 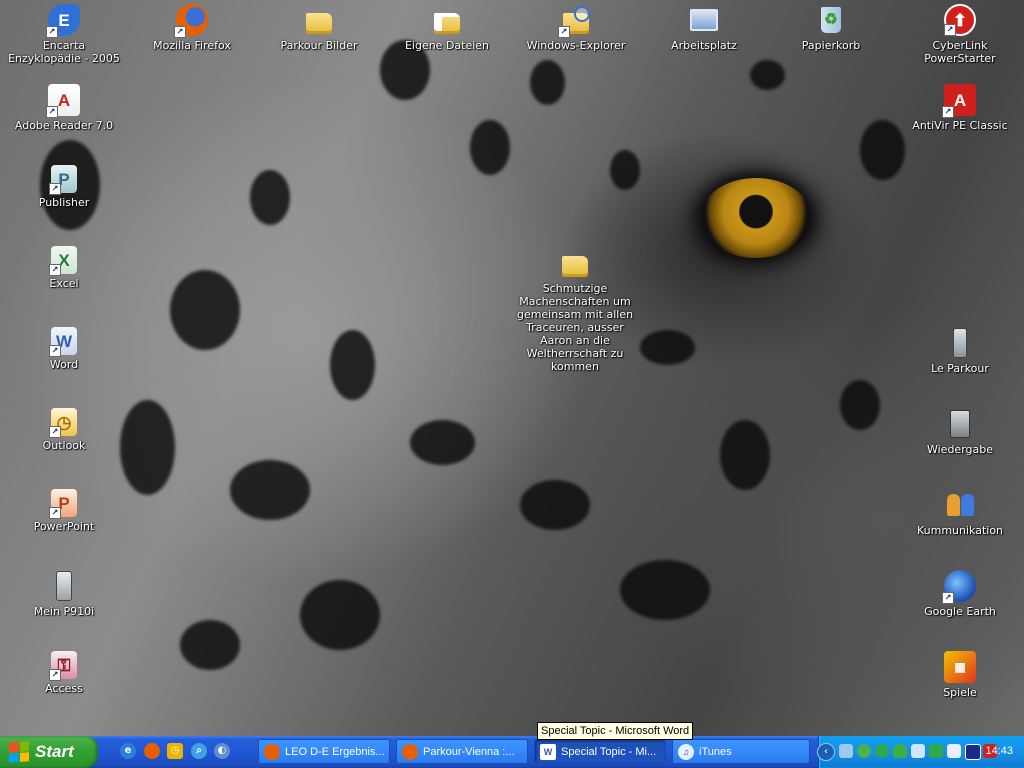 What do you see at coordinates (960, 424) in the screenshot?
I see `media-player-icon` at bounding box center [960, 424].